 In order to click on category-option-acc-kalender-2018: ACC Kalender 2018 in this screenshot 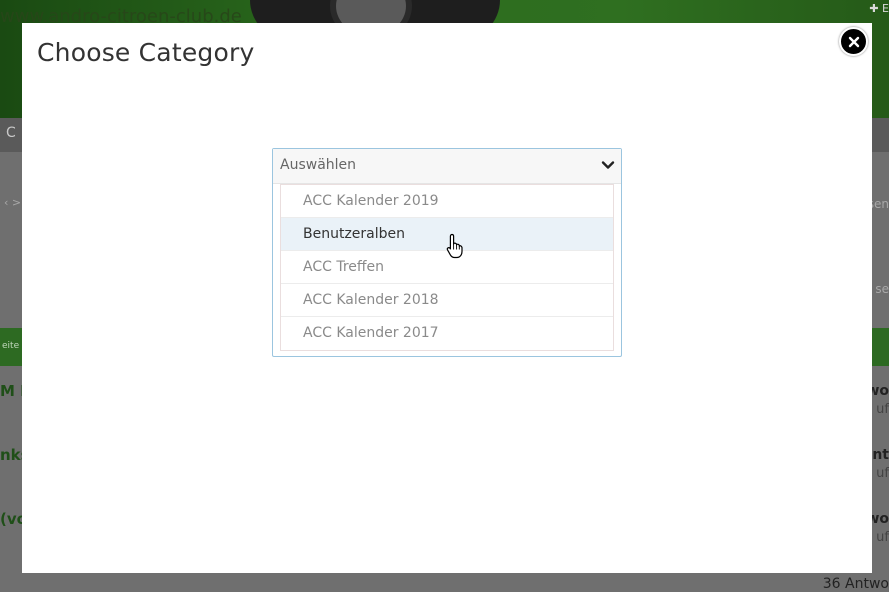, I will do `click(447, 300)`.